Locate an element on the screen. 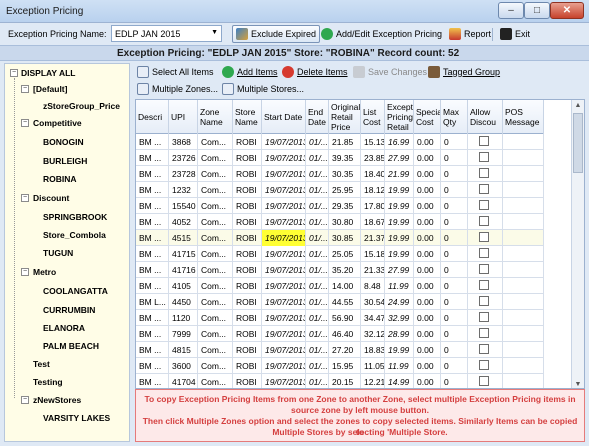  cell-upi: 4515 is located at coordinates (183, 238).